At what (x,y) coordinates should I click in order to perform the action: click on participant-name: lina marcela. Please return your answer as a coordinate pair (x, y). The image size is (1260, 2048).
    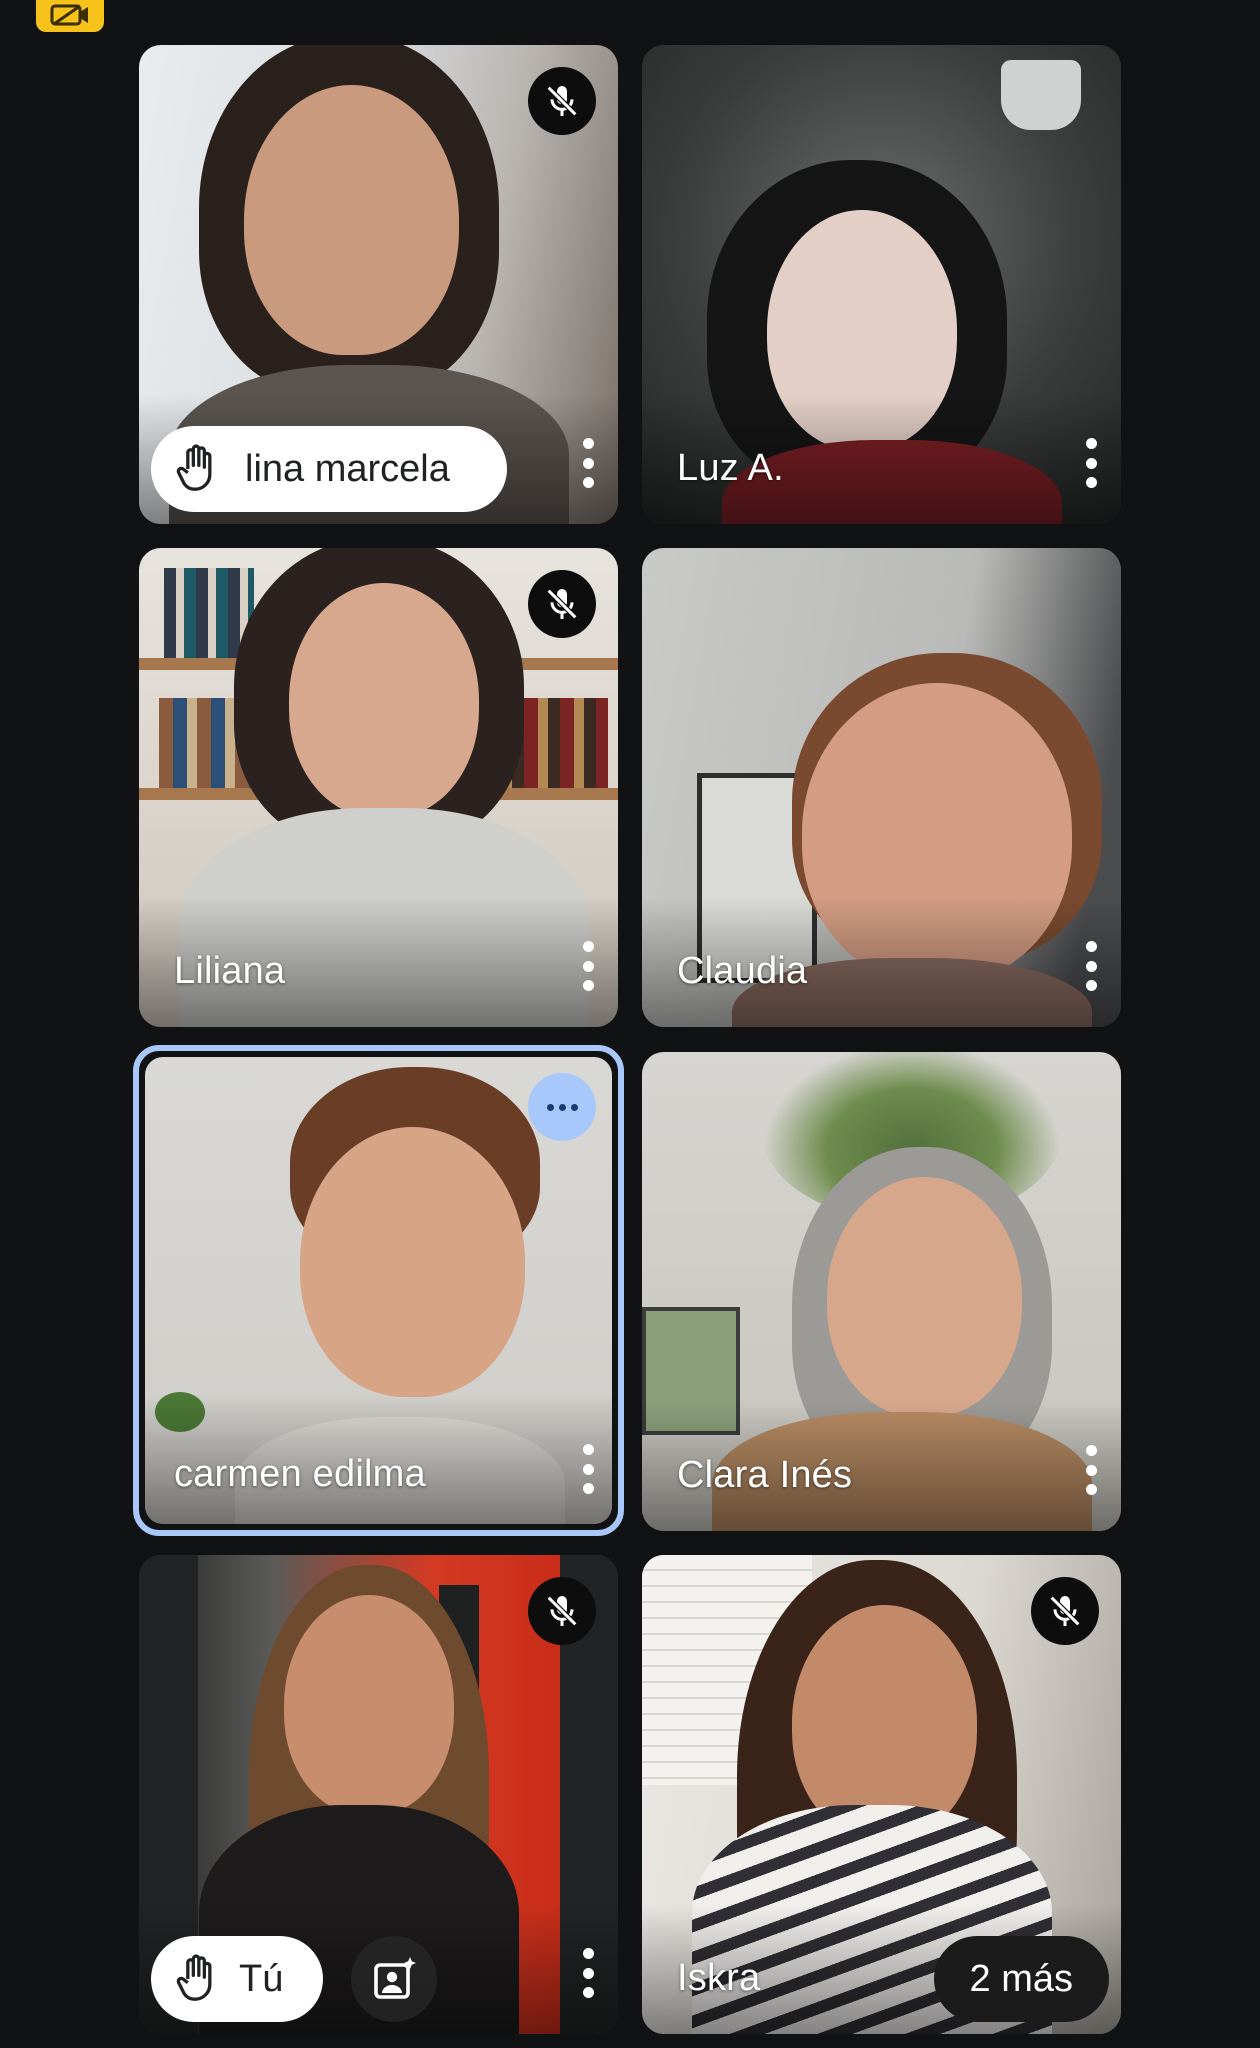
    Looking at the image, I should click on (347, 468).